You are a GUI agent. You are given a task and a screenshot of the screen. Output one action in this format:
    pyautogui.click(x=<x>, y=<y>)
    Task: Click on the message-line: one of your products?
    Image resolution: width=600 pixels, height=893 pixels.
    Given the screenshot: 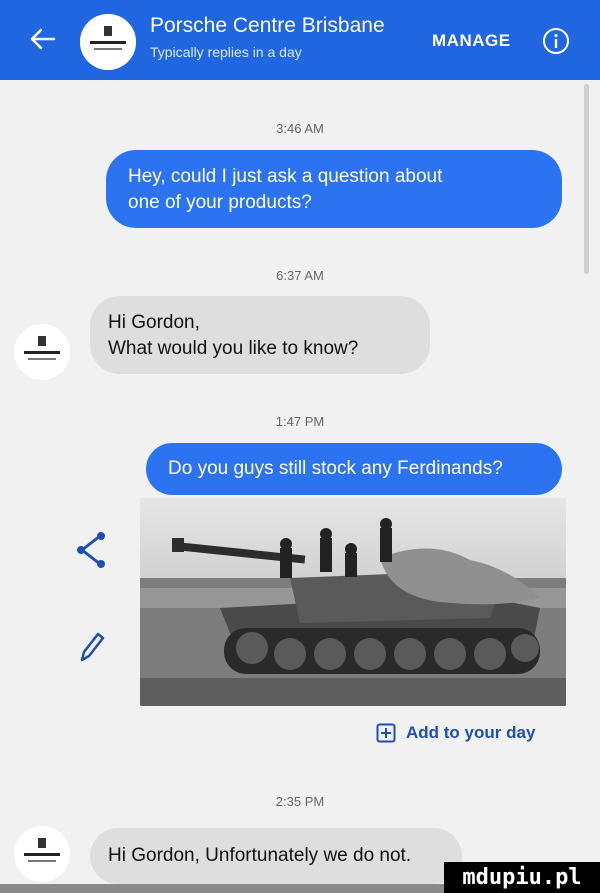 What is the action you would take?
    pyautogui.click(x=220, y=202)
    